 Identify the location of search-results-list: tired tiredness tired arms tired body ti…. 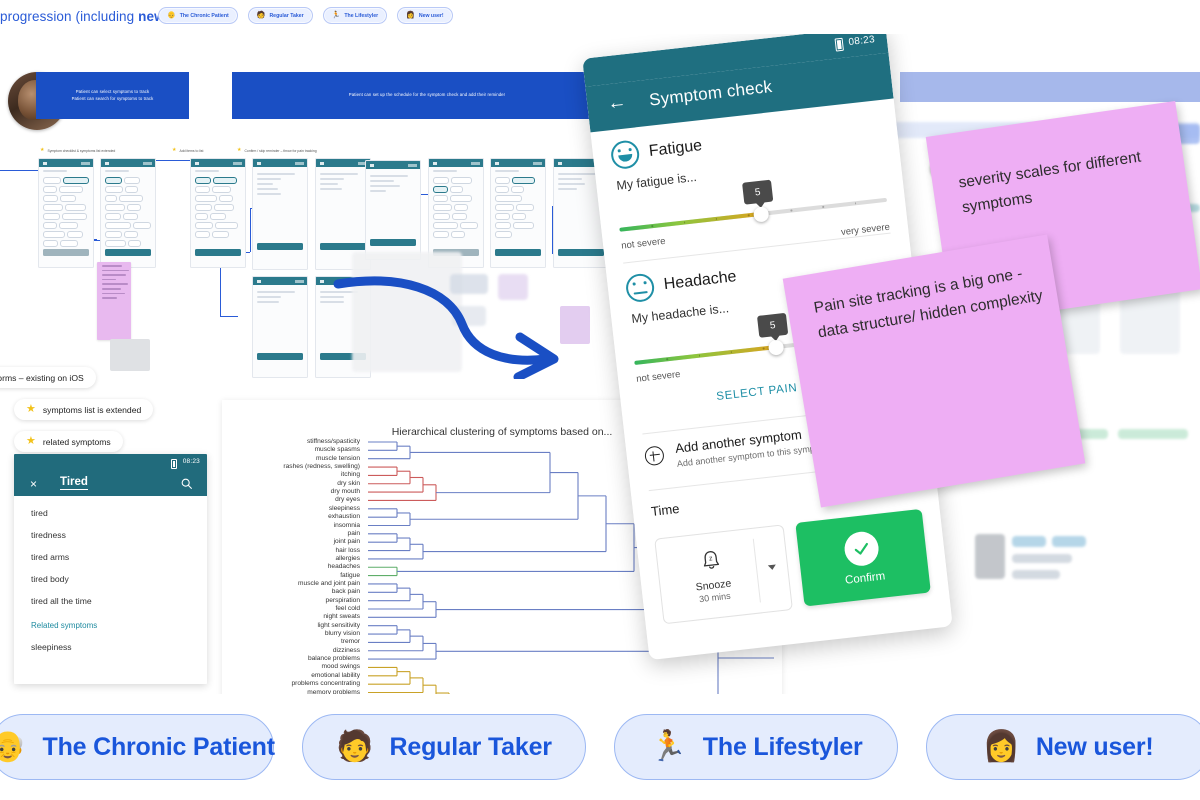
(110, 577).